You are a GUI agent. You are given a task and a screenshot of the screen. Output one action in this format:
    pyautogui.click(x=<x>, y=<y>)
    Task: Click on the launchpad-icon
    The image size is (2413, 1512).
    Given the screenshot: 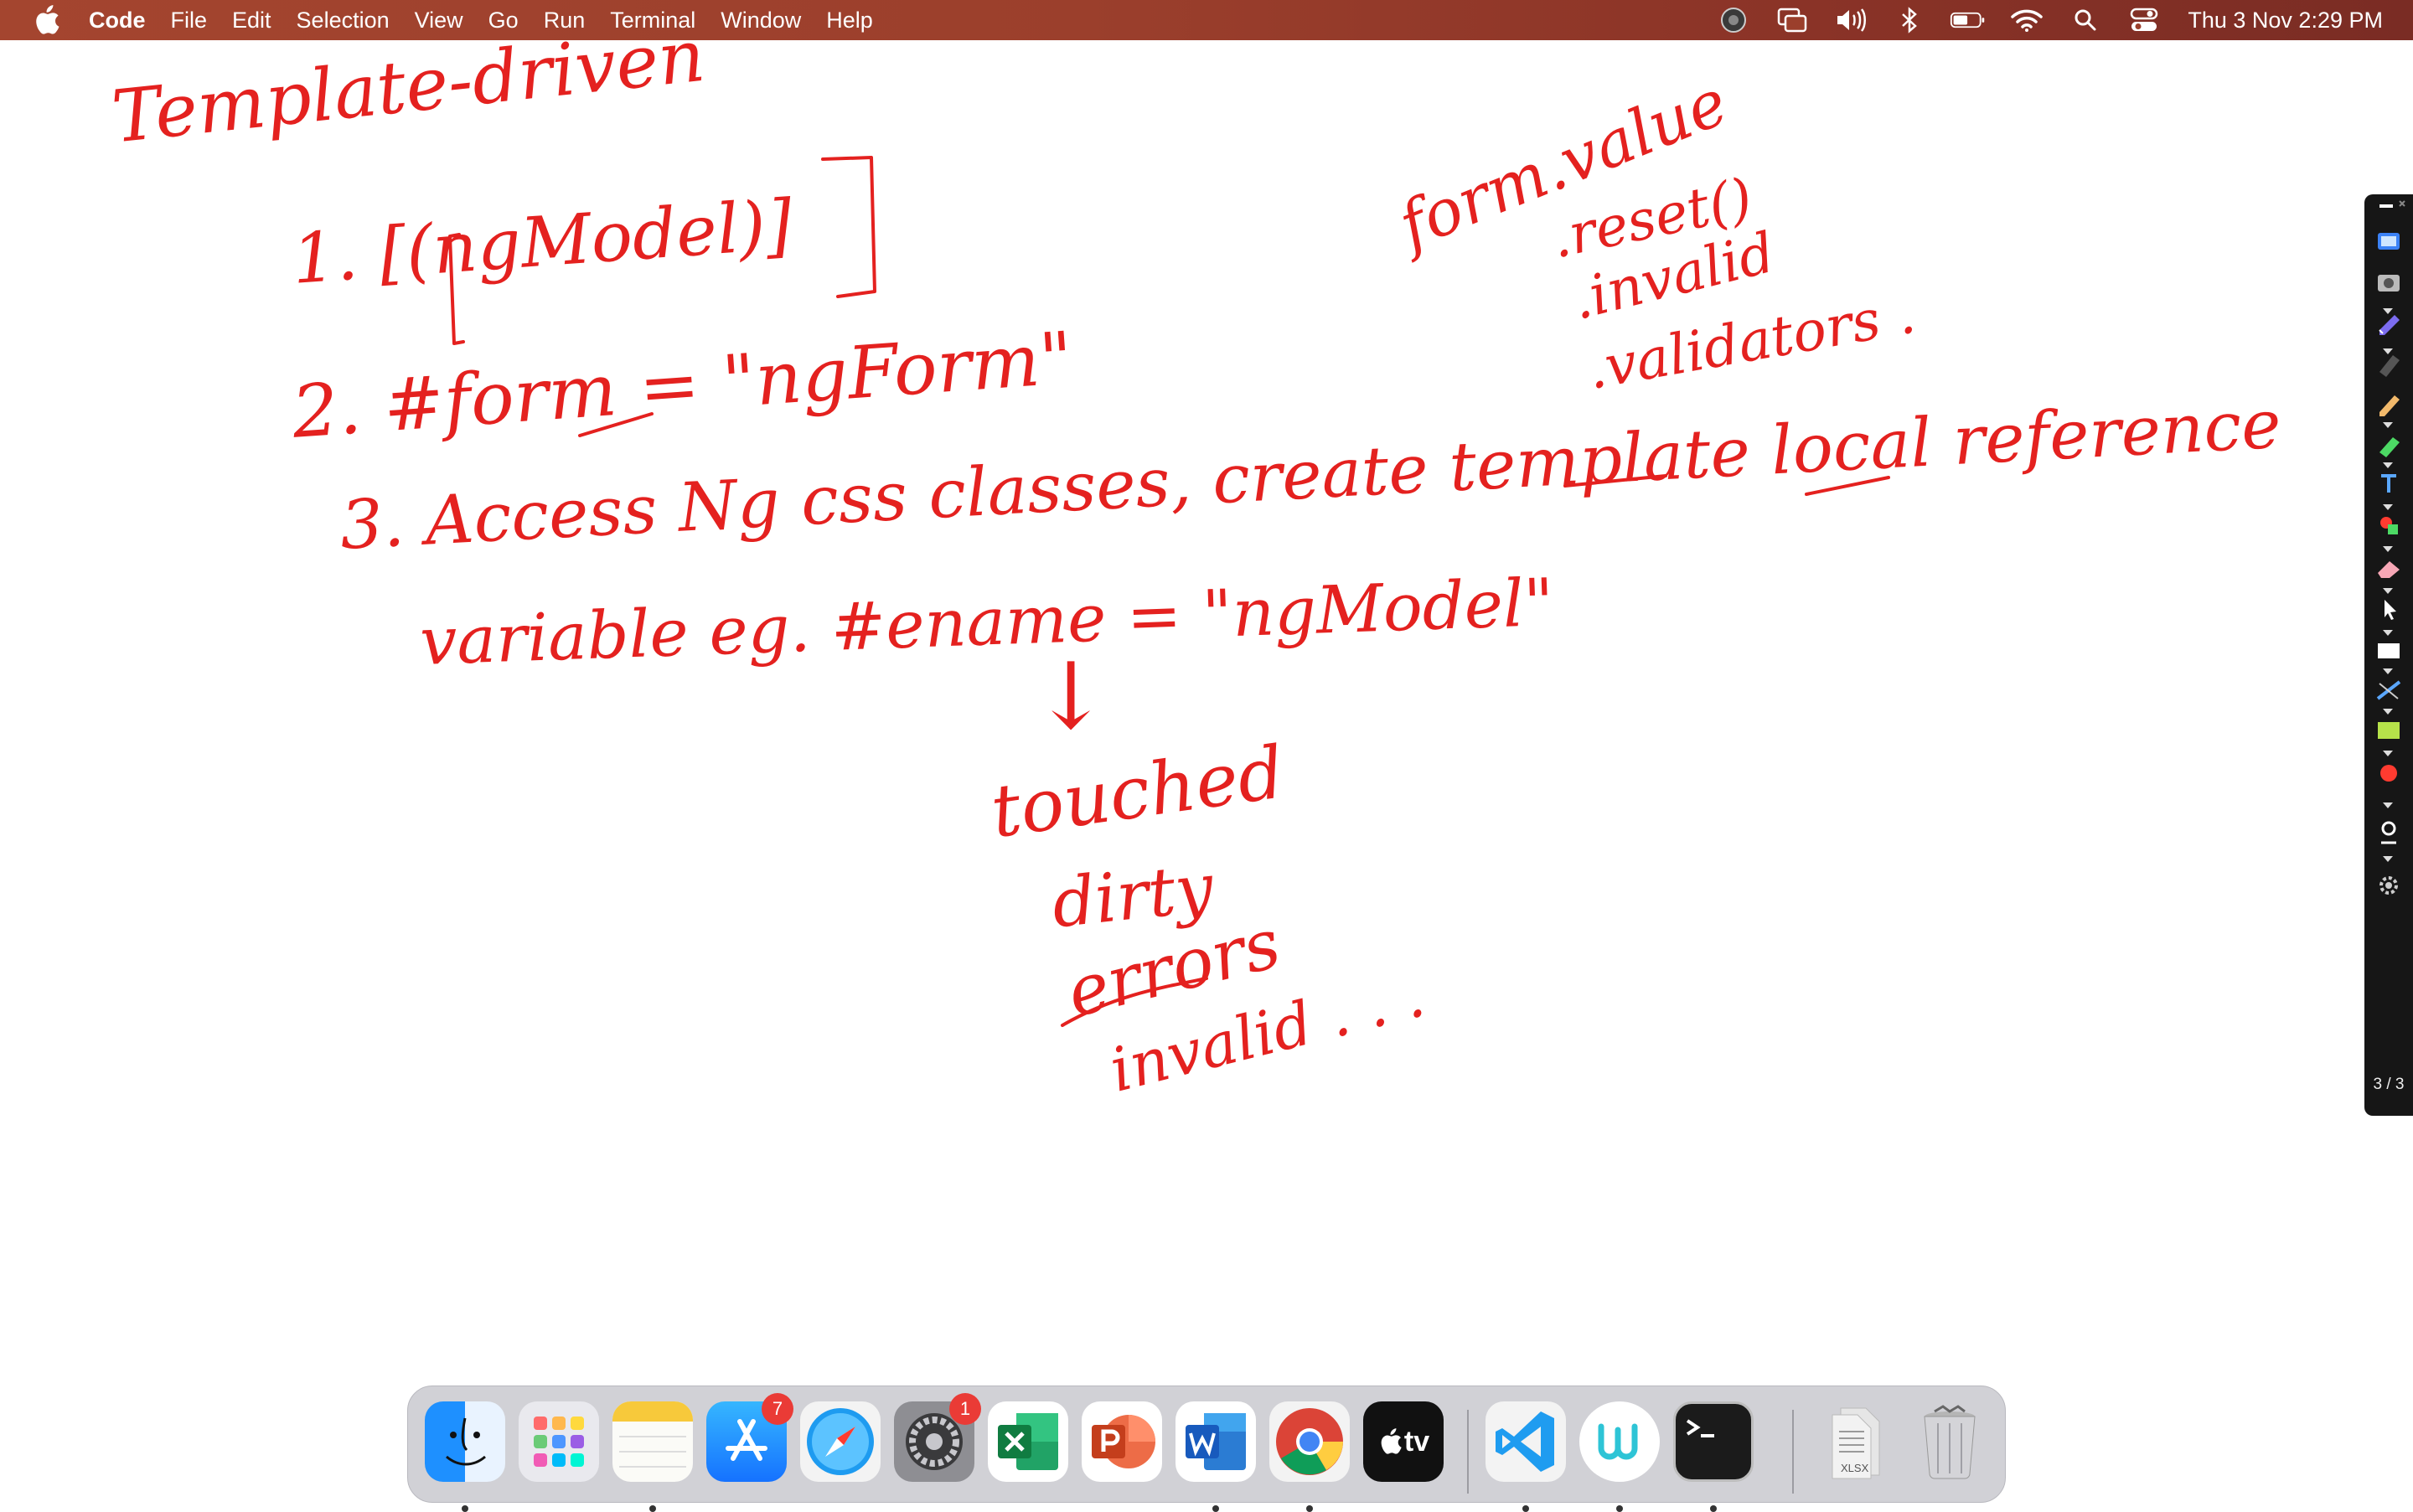 What is the action you would take?
    pyautogui.click(x=559, y=1441)
    